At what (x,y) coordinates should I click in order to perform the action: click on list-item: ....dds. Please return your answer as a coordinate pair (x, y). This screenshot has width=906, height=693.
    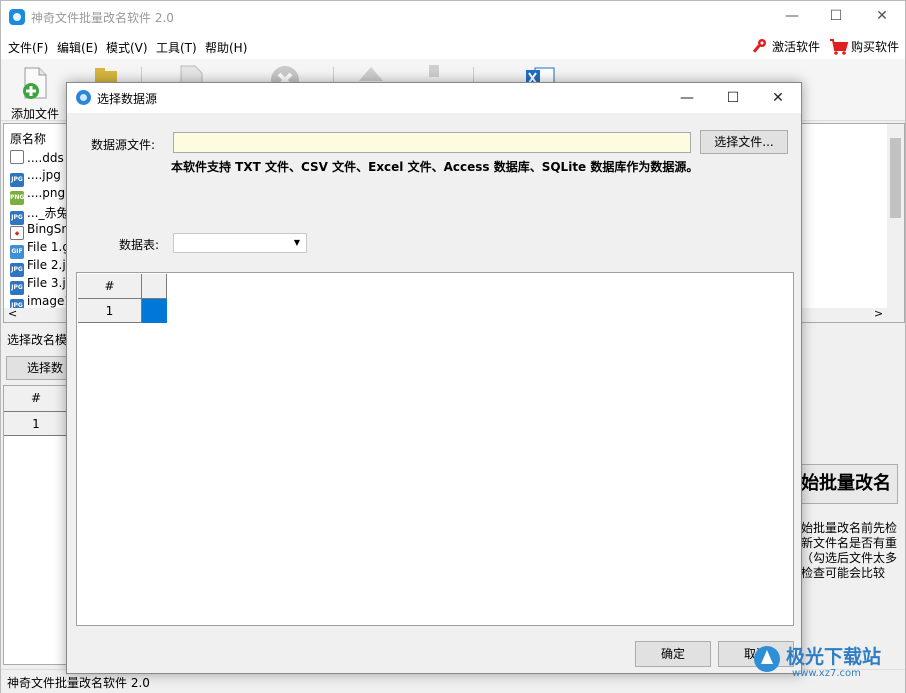
    Looking at the image, I should click on (37, 159).